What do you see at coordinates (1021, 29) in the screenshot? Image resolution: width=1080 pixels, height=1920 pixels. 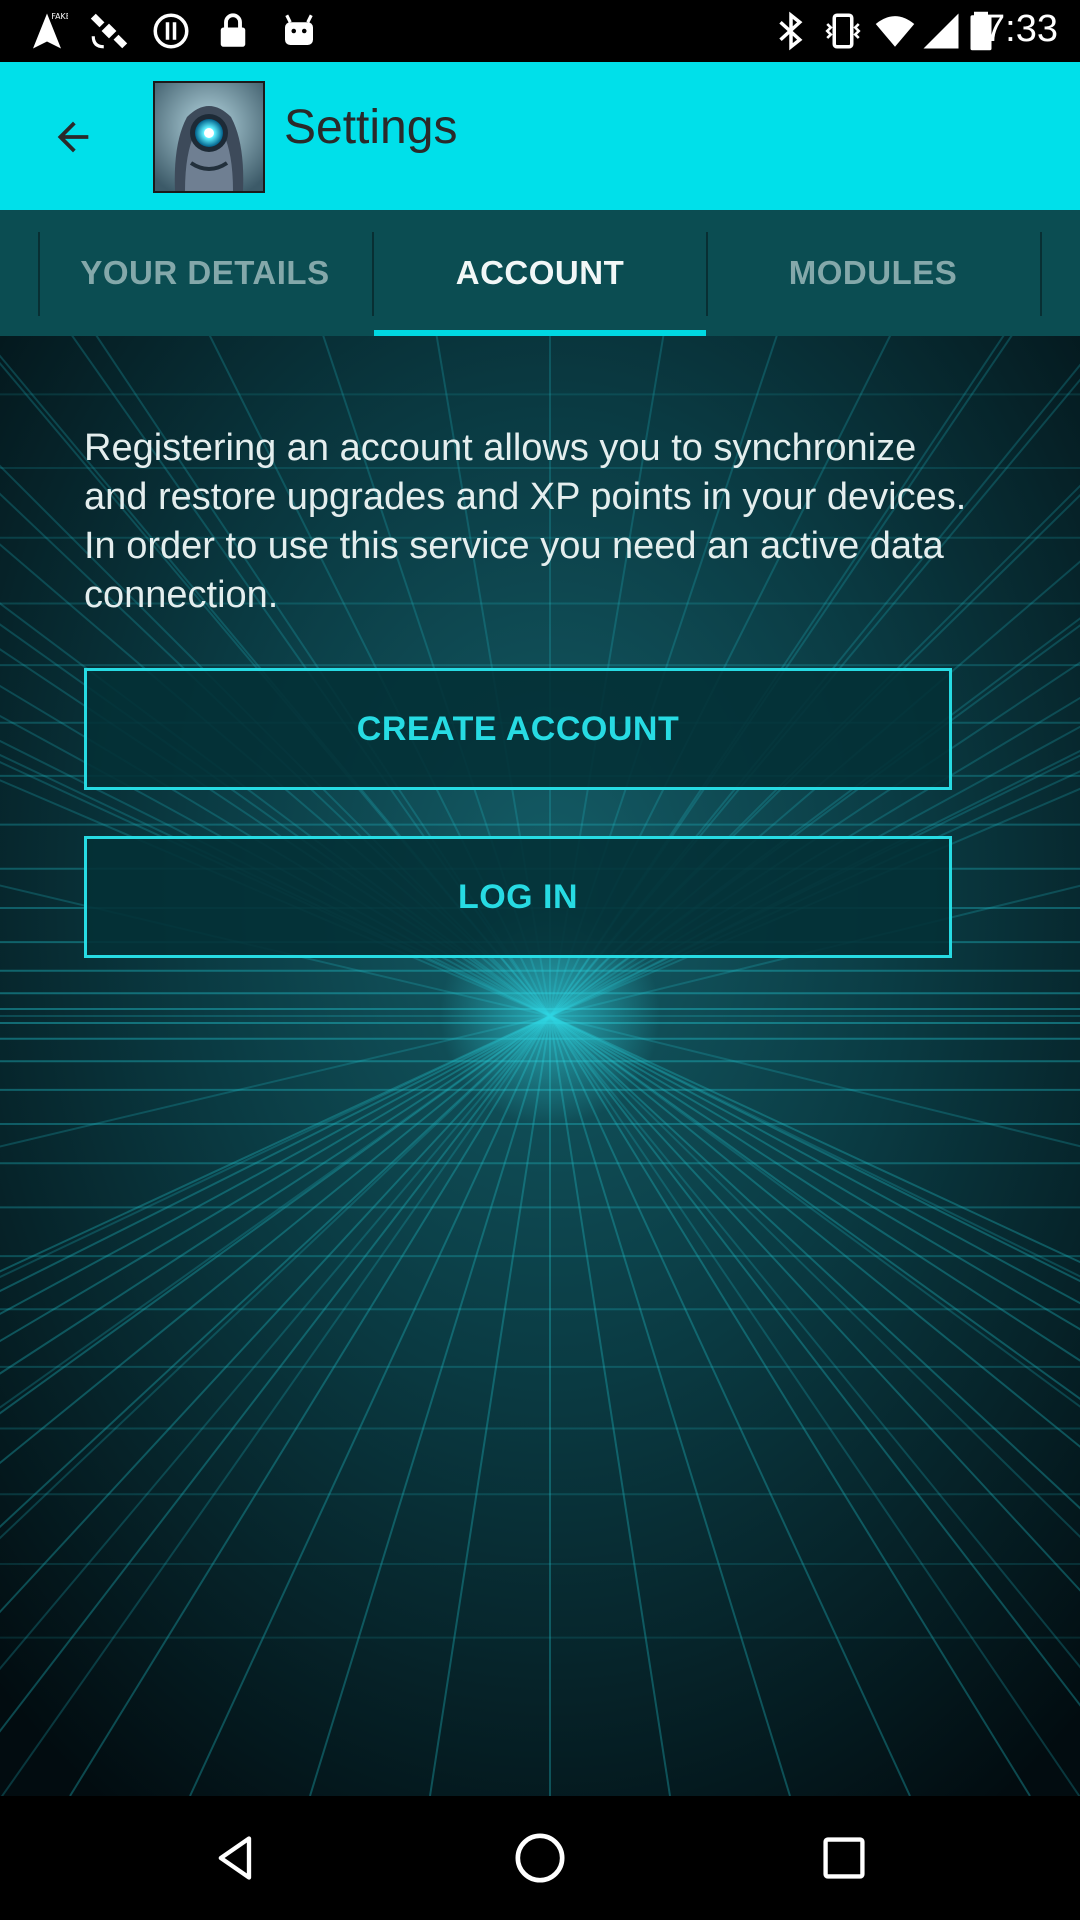 I see `clock: 7:33` at bounding box center [1021, 29].